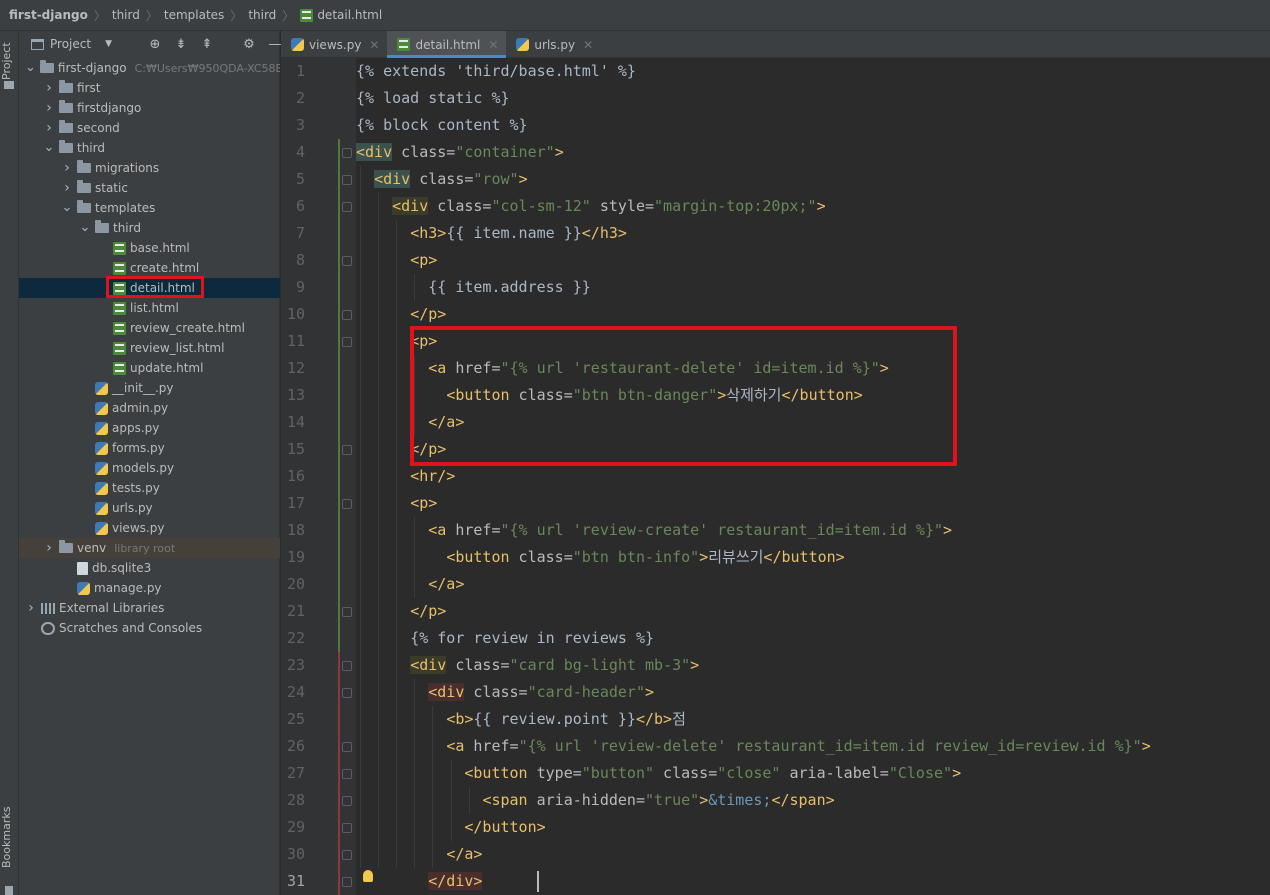 This screenshot has height=895, width=1270. I want to click on tree-item: manage.py, so click(149, 588).